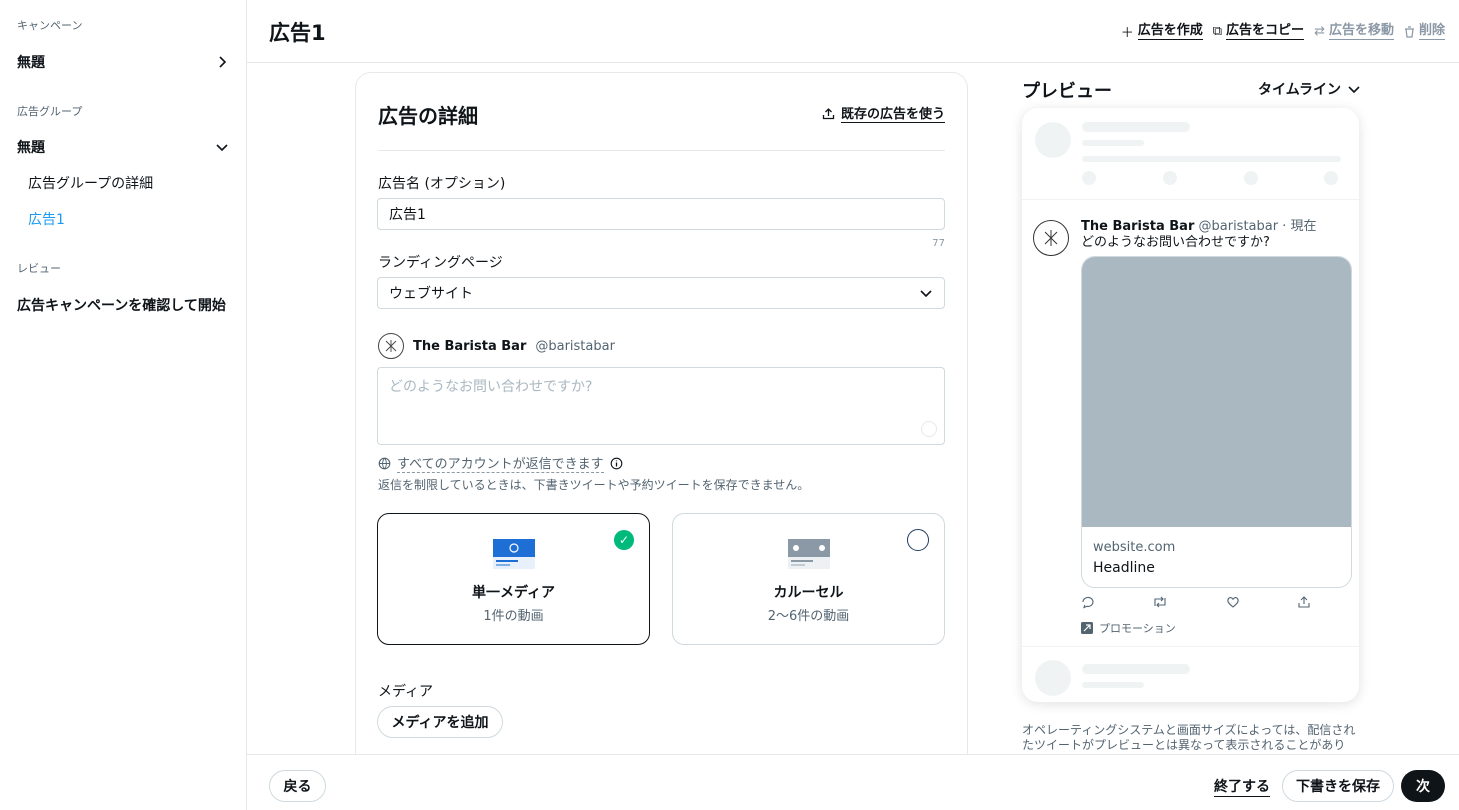 Image resolution: width=1459 pixels, height=810 pixels. What do you see at coordinates (661, 150) in the screenshot?
I see `divider` at bounding box center [661, 150].